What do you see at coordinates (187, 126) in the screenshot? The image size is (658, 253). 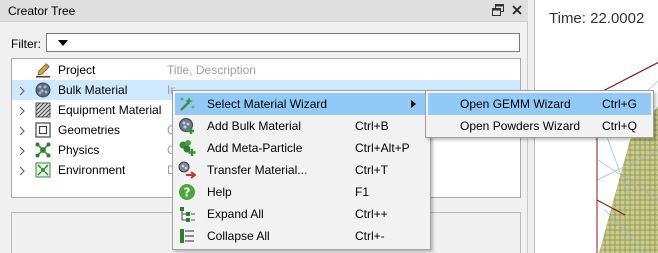 I see `add-bulk-icon` at bounding box center [187, 126].